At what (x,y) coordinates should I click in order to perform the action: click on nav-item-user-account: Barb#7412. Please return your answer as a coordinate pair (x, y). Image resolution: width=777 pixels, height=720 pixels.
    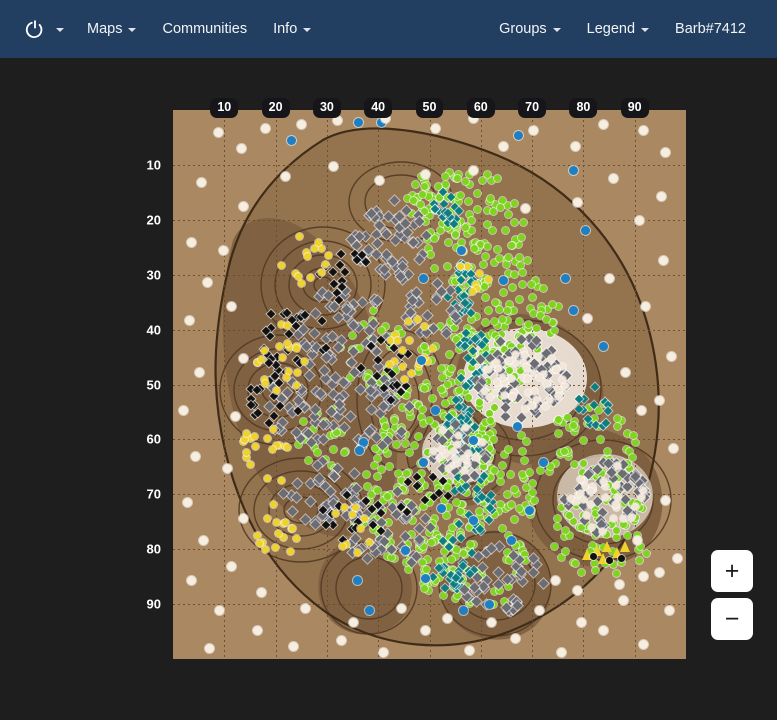
    Looking at the image, I should click on (710, 29).